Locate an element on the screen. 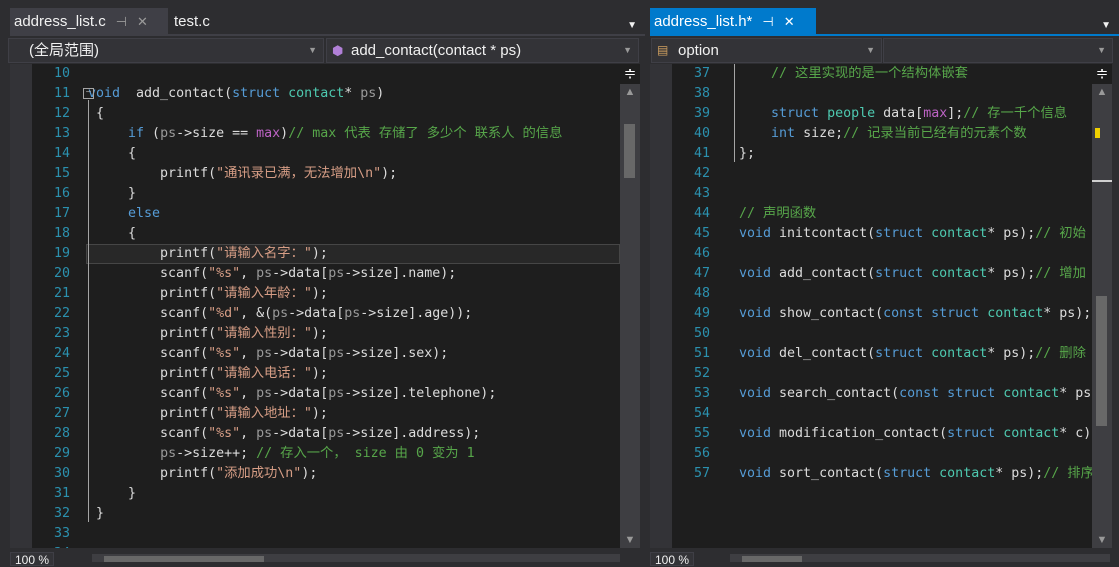  code-line: printf("请输入电话："); is located at coordinates (208, 374).